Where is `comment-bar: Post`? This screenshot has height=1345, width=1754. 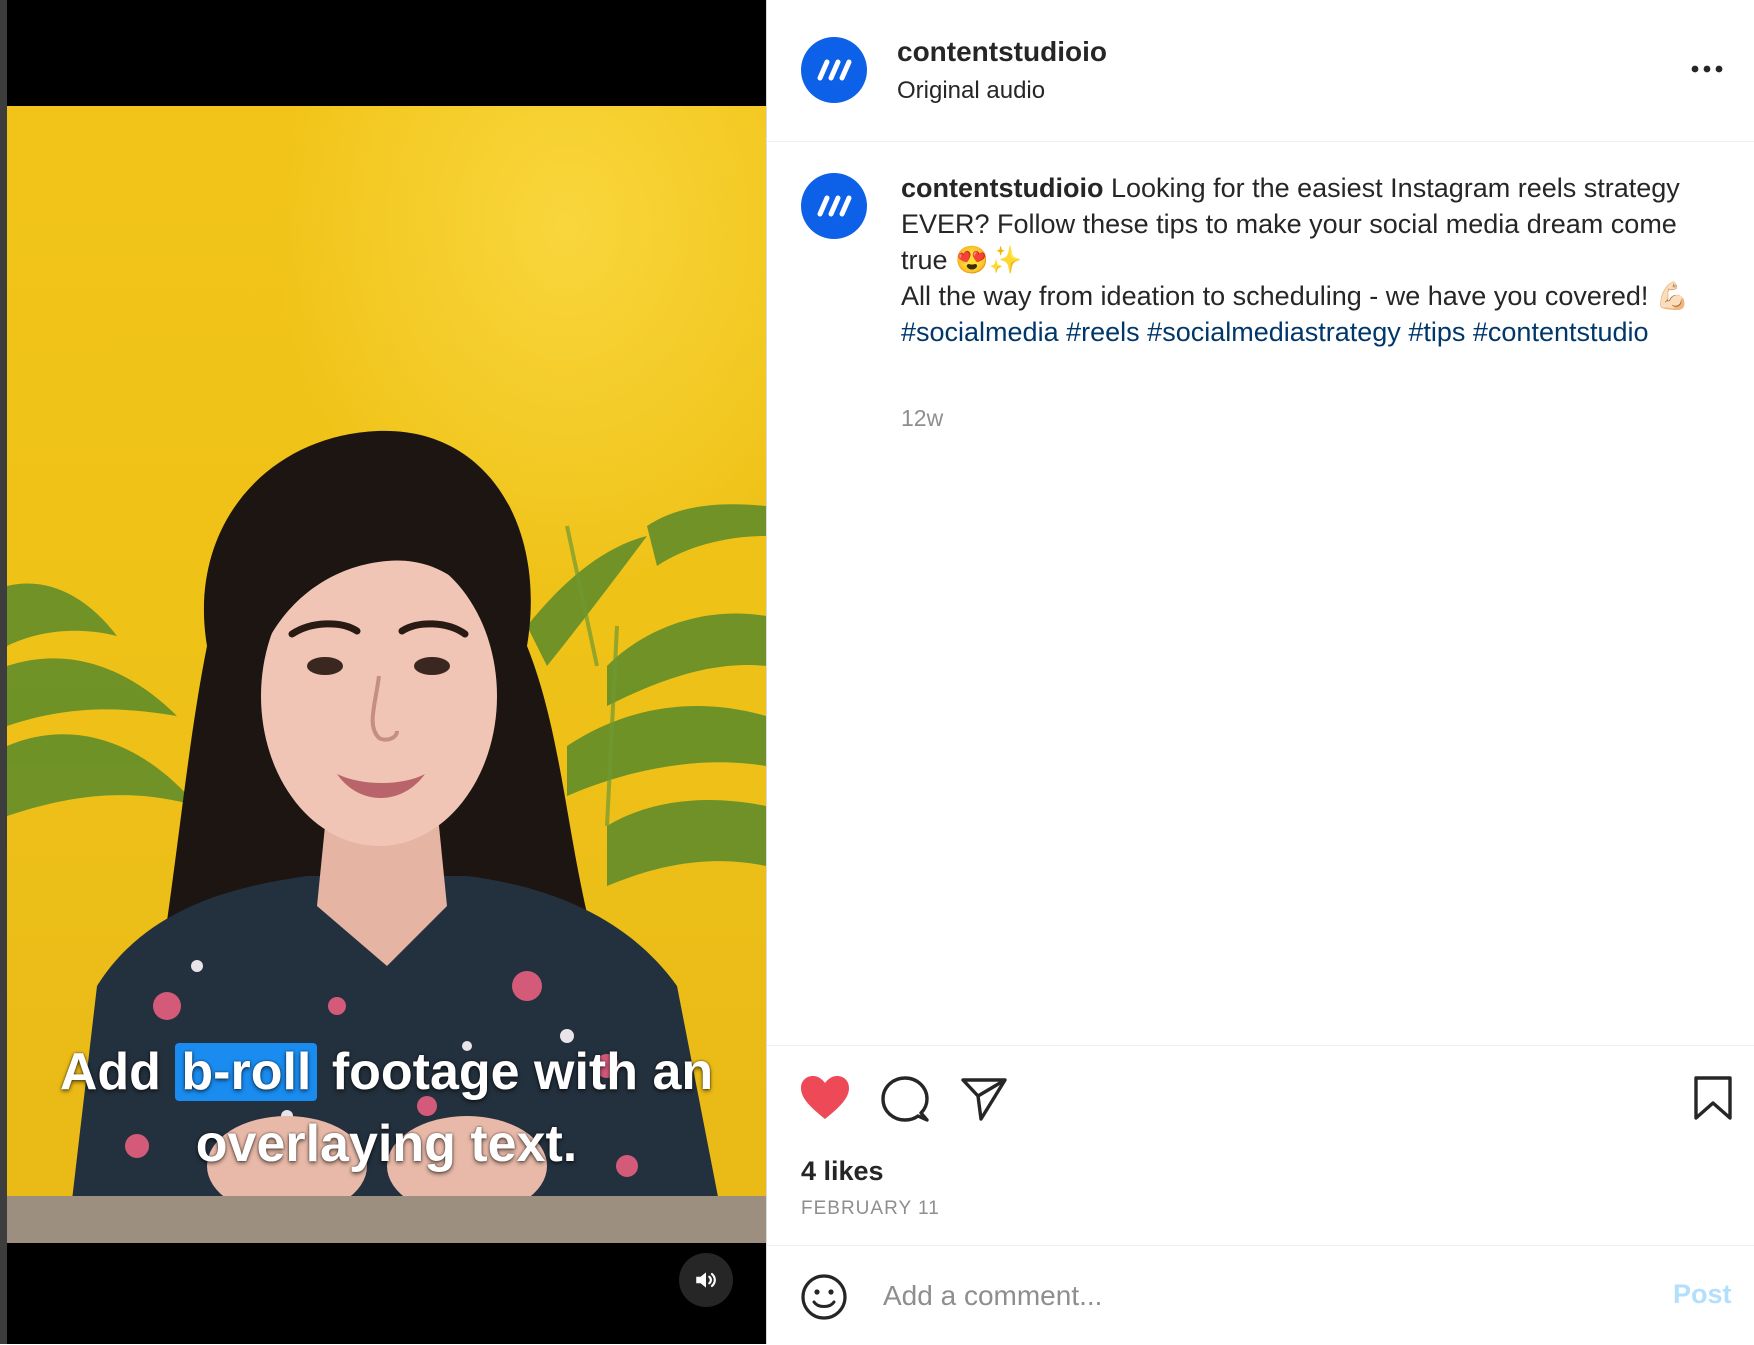
comment-bar: Post is located at coordinates (1260, 1295).